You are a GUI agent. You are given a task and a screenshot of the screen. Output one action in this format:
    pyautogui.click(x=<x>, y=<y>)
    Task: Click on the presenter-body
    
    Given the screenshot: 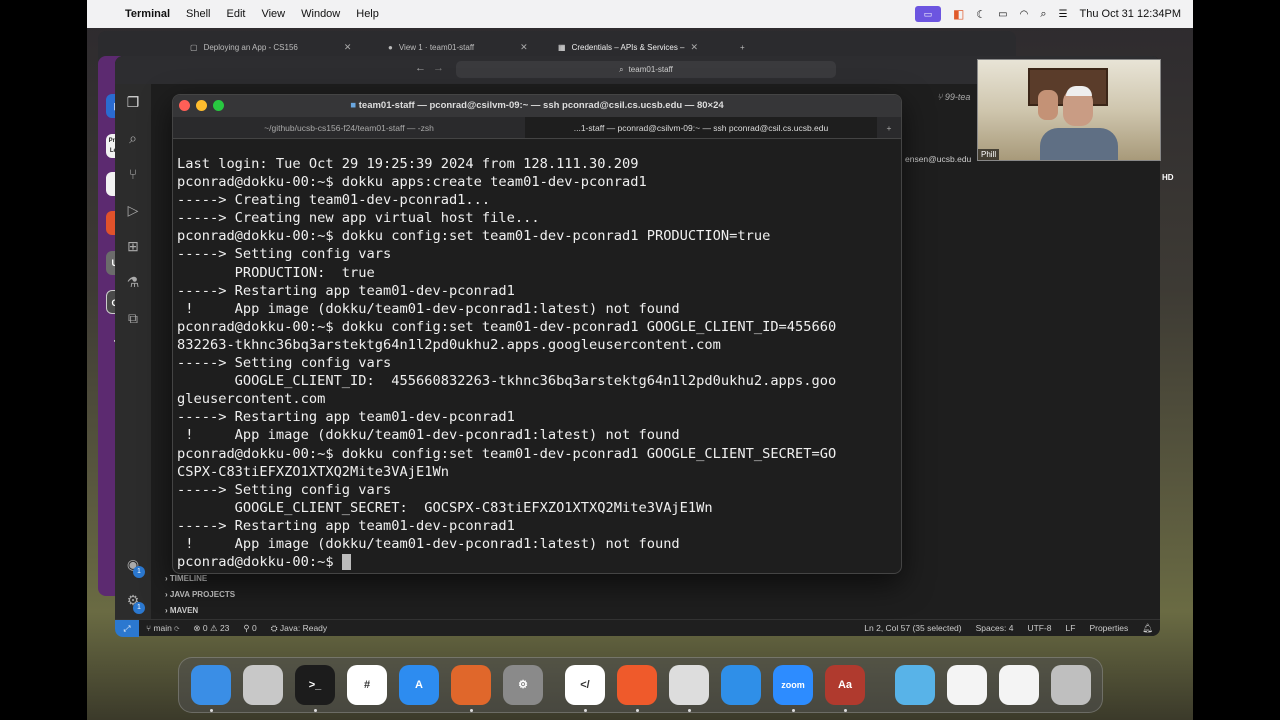 What is the action you would take?
    pyautogui.click(x=1079, y=144)
    